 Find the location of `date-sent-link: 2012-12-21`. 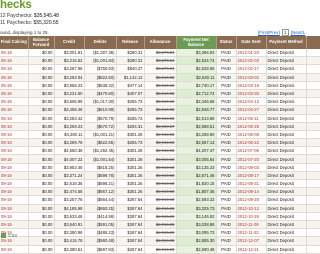

date-sent-link: 2012-12-21 is located at coordinates (251, 249).